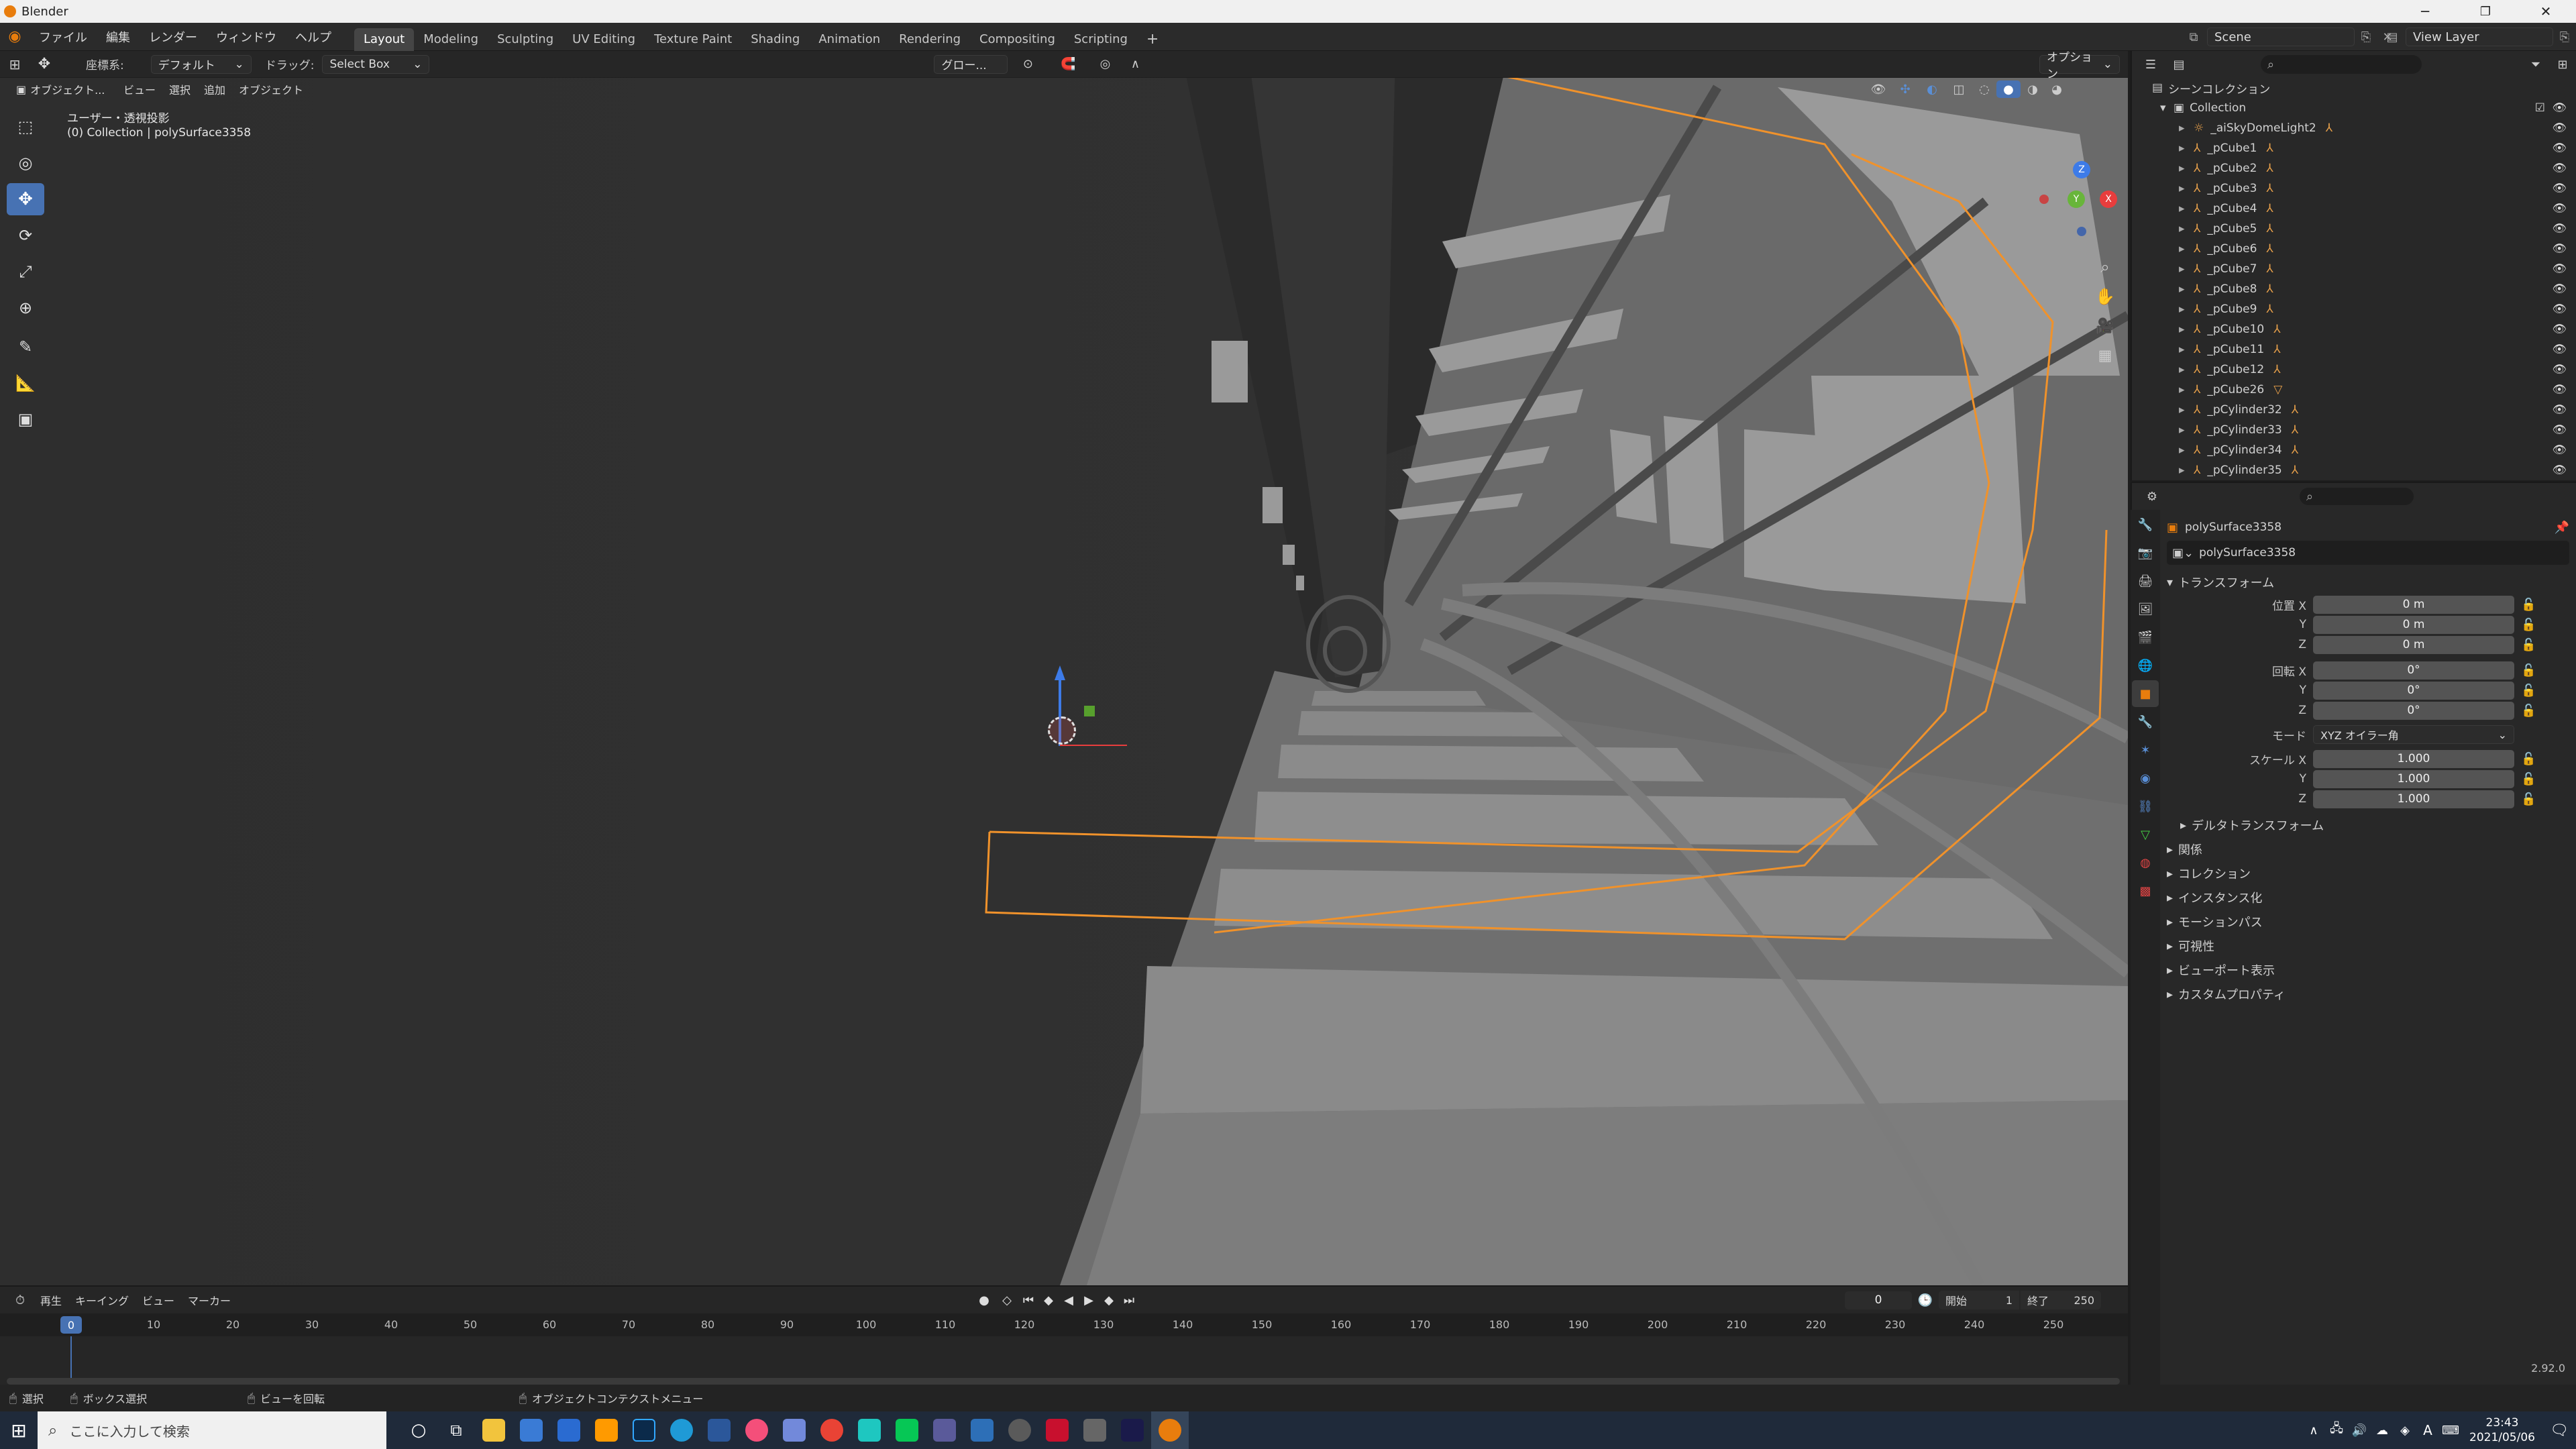 Image resolution: width=2576 pixels, height=1449 pixels. Describe the element at coordinates (2152, 497) in the screenshot. I see `editor-type-icon: ⚙` at that location.